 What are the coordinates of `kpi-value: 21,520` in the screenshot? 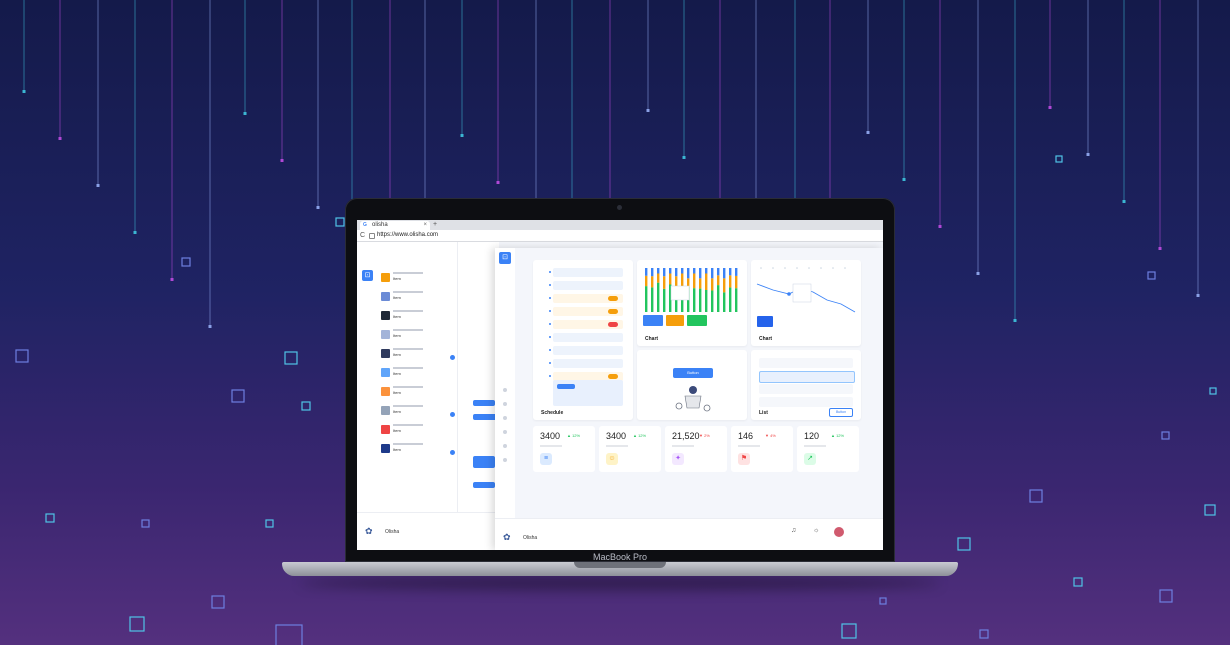 It's located at (686, 436).